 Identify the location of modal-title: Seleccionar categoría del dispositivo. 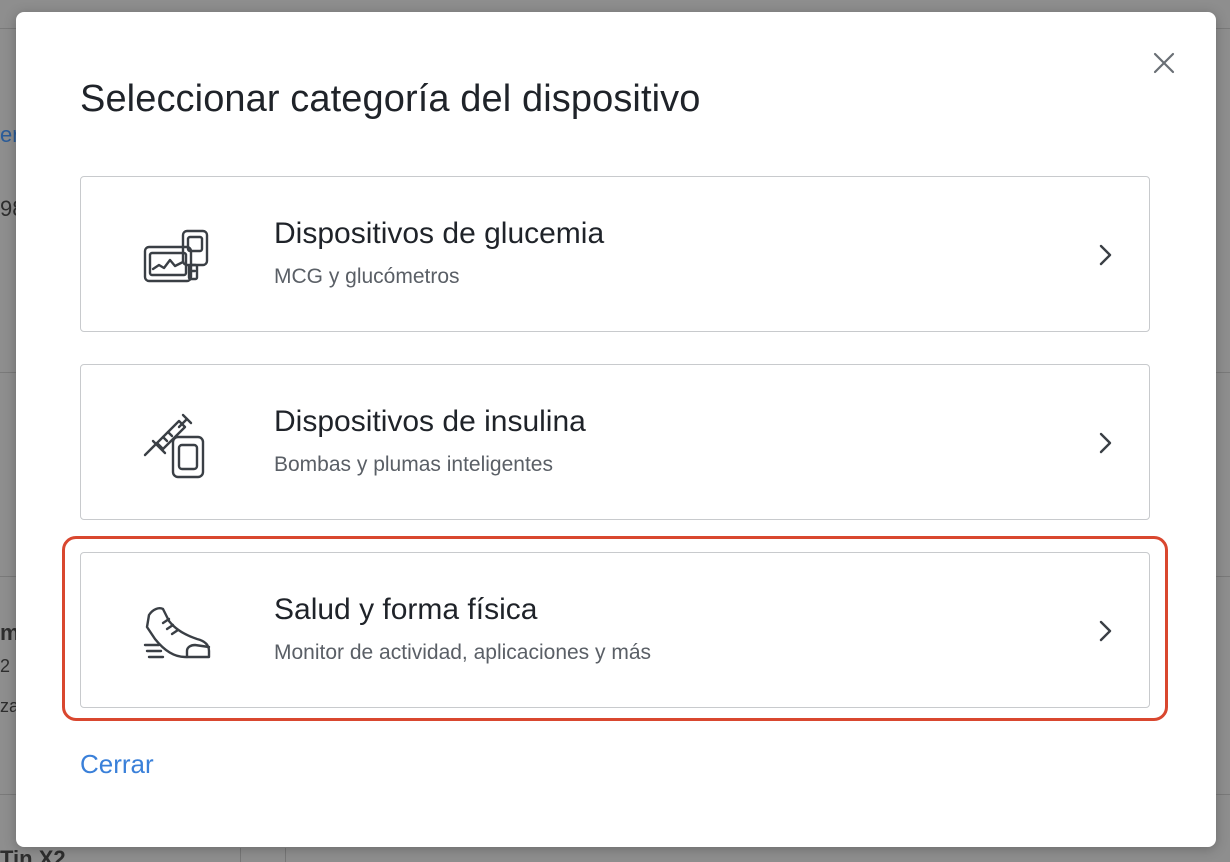
(390, 99).